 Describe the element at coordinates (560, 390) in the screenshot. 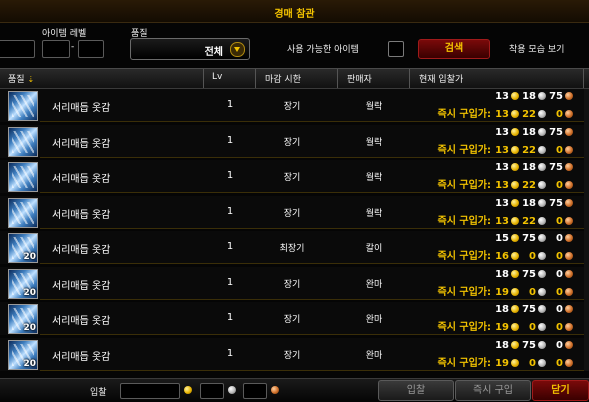

I see `close-button: 닫기` at that location.